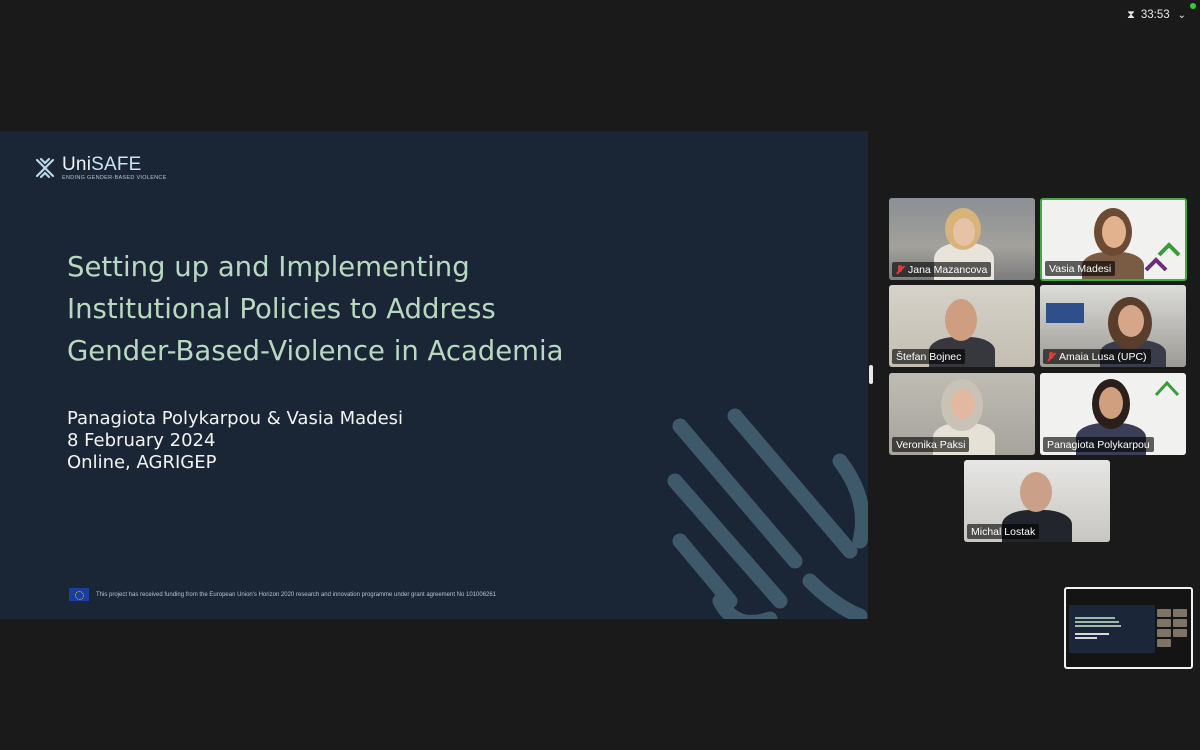  Describe the element at coordinates (281, 309) in the screenshot. I see `slide-title-line: Institutional Policies to Address` at that location.